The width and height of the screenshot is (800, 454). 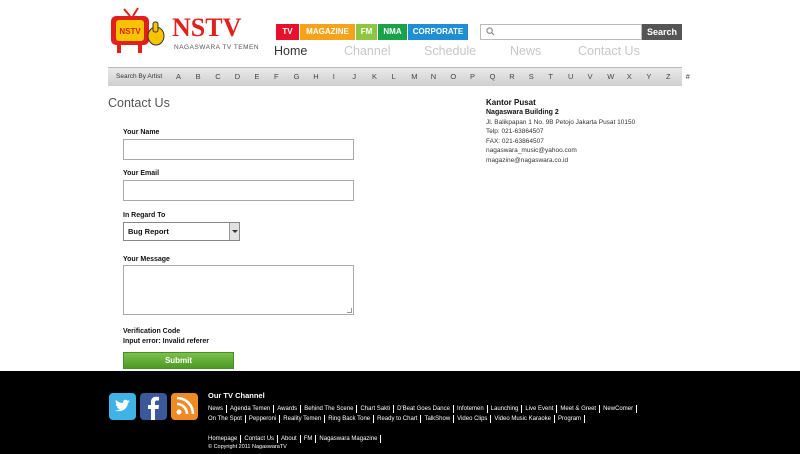 What do you see at coordinates (367, 51) in the screenshot?
I see `nav-channel: Channel` at bounding box center [367, 51].